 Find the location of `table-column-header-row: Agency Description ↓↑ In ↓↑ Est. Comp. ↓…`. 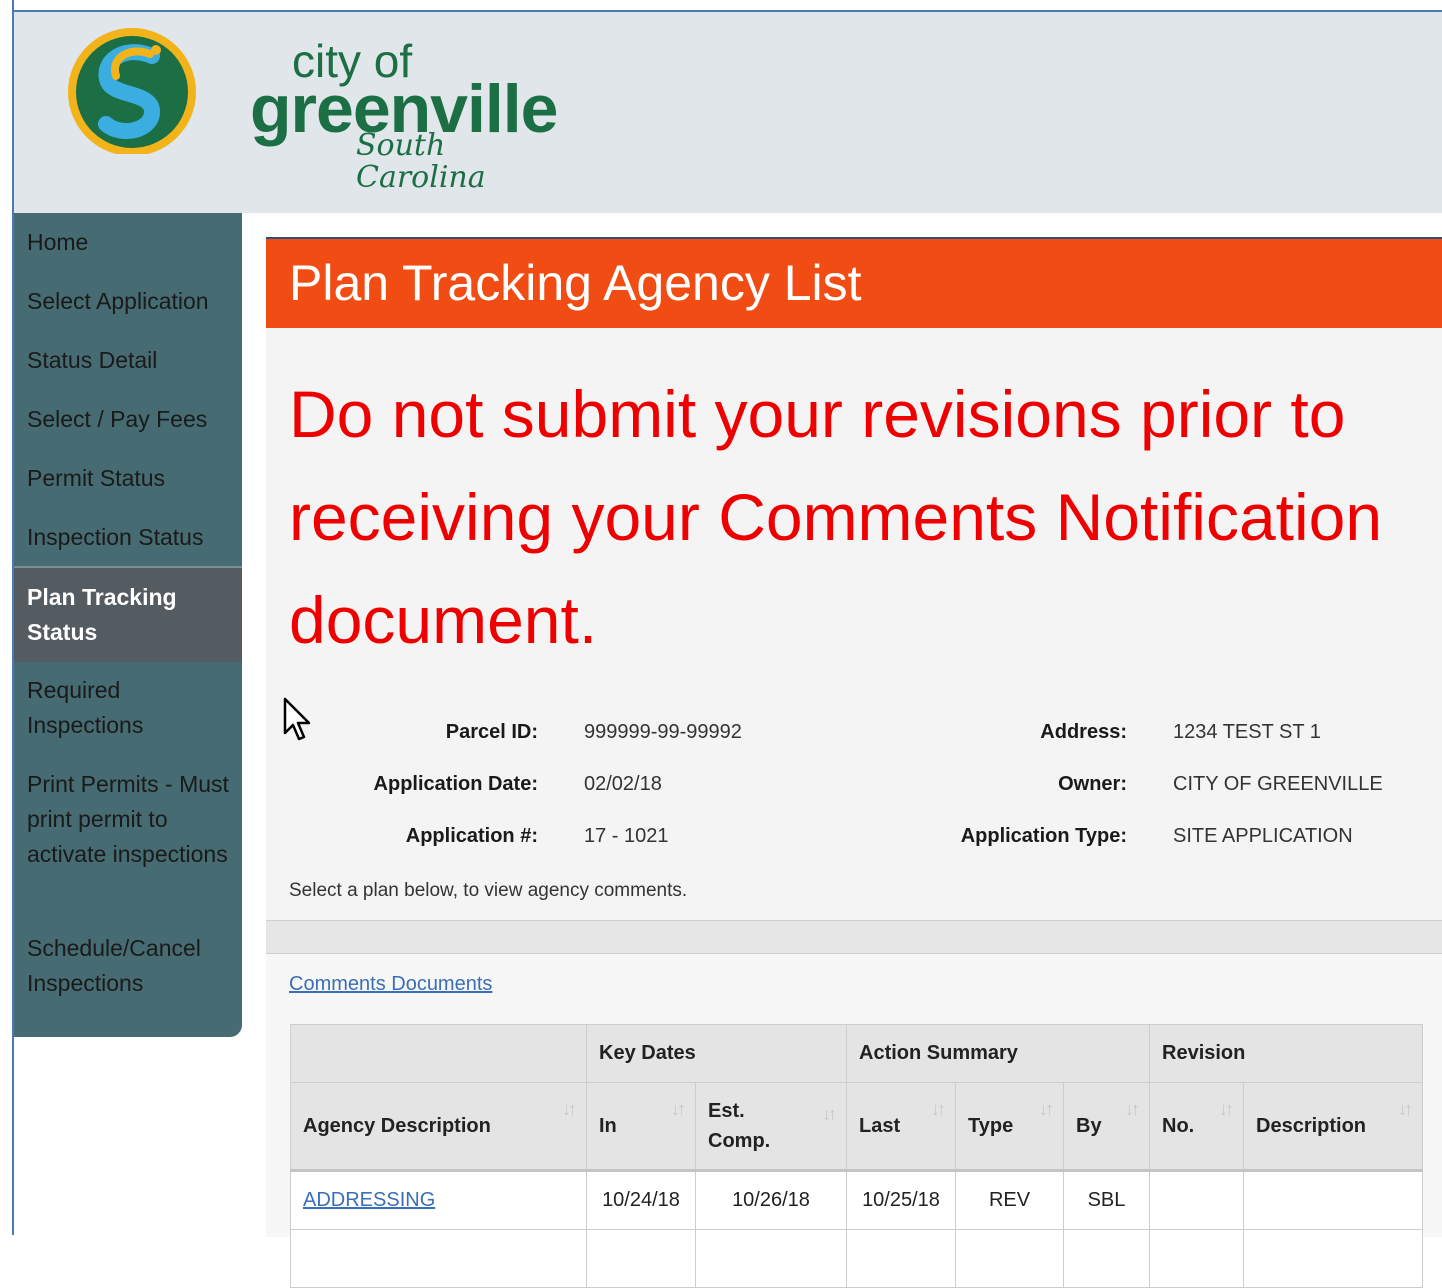

table-column-header-row: Agency Description ↓↑ In ↓↑ Est. Comp. ↓… is located at coordinates (857, 1127).